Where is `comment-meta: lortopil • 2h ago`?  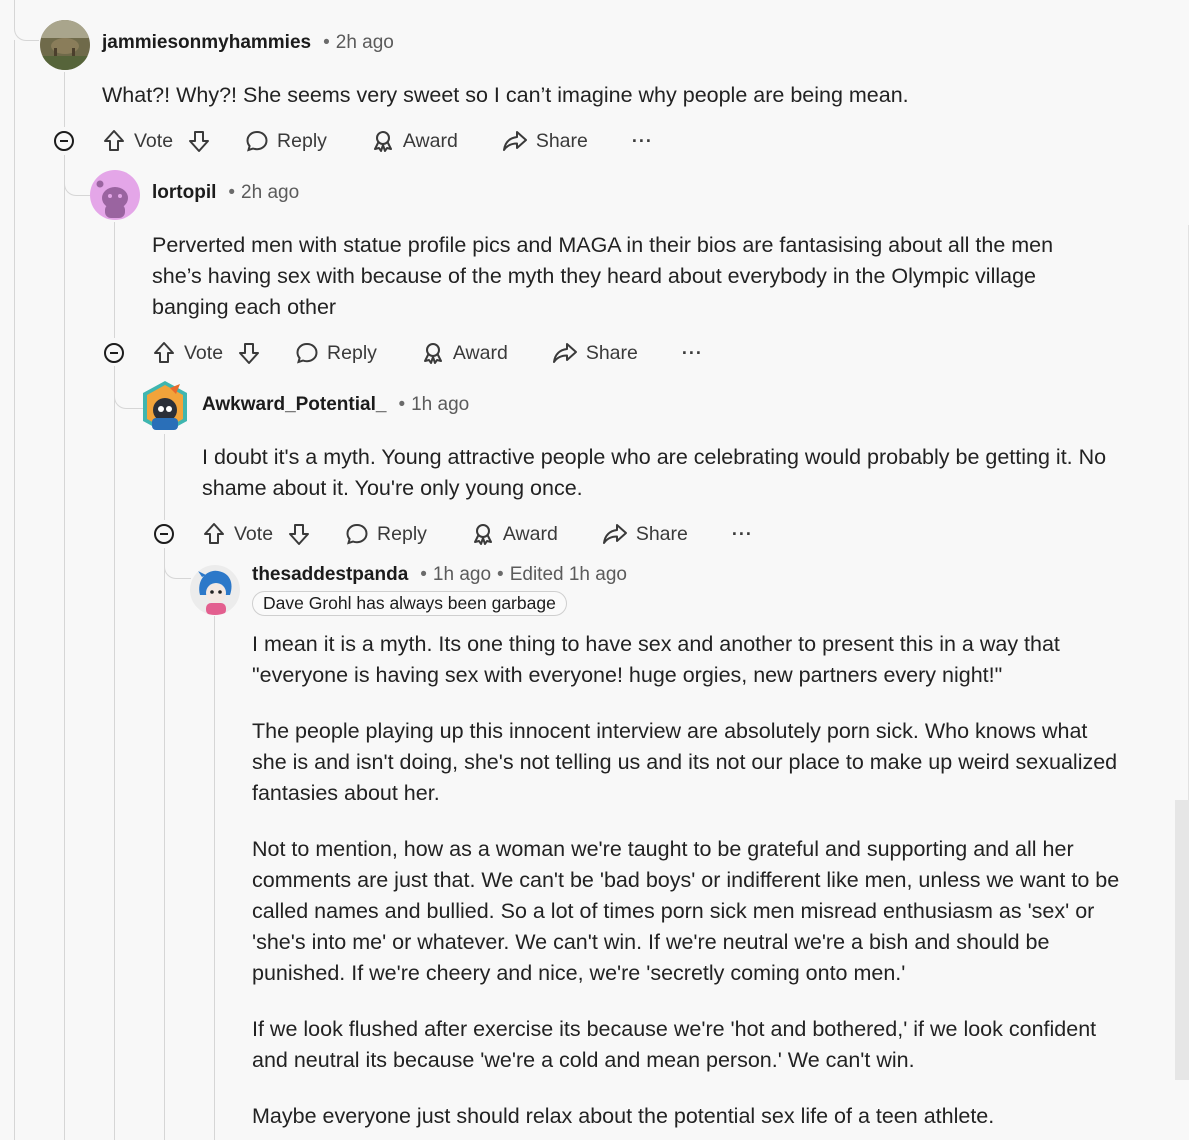 comment-meta: lortopil • 2h ago is located at coordinates (225, 193).